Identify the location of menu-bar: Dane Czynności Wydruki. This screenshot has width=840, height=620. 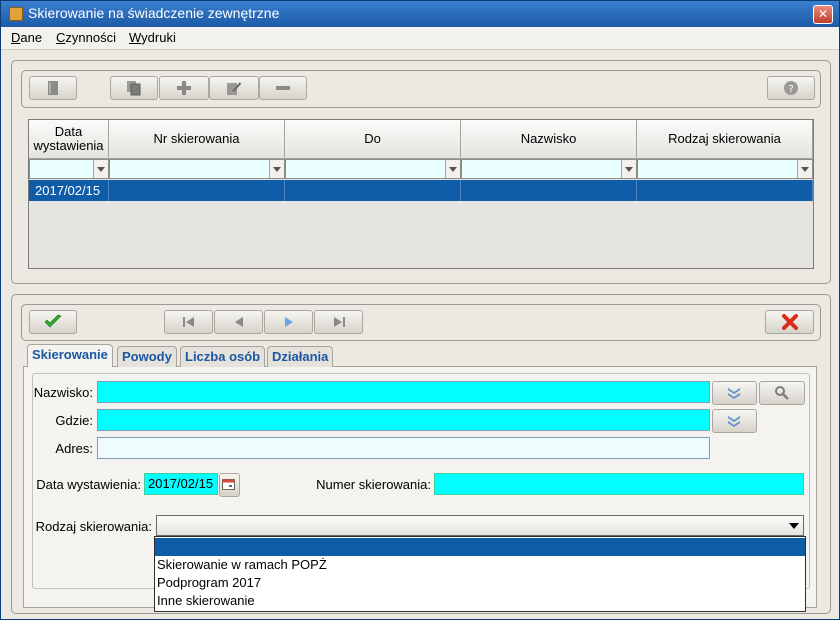
(420, 38).